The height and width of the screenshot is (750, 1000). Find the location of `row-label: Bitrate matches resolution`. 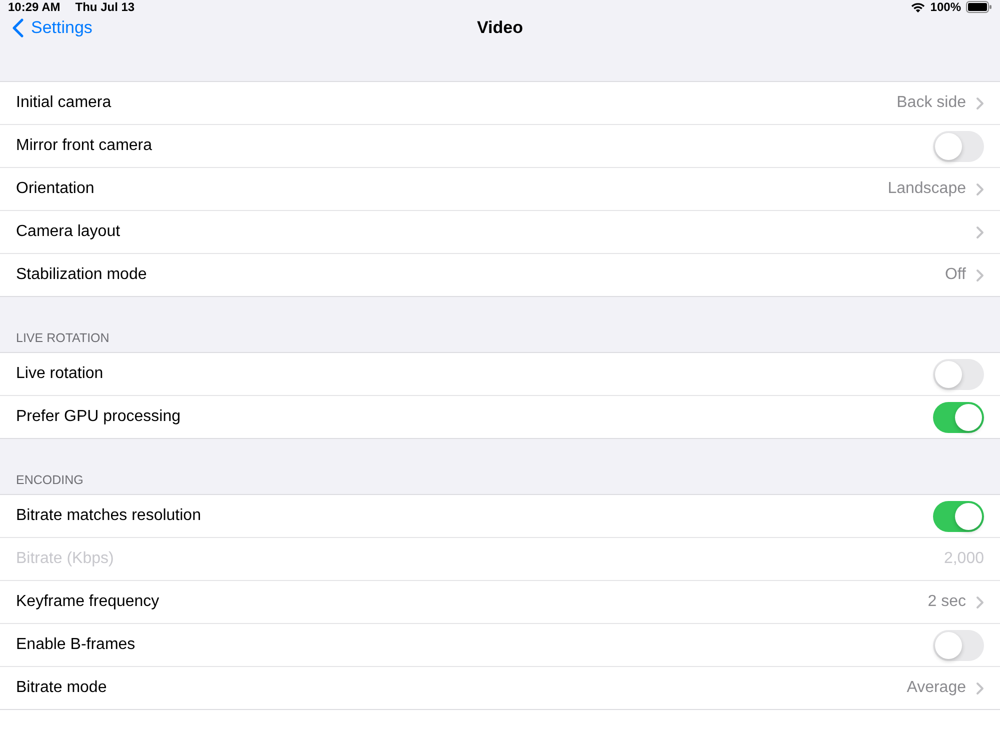

row-label: Bitrate matches resolution is located at coordinates (109, 516).